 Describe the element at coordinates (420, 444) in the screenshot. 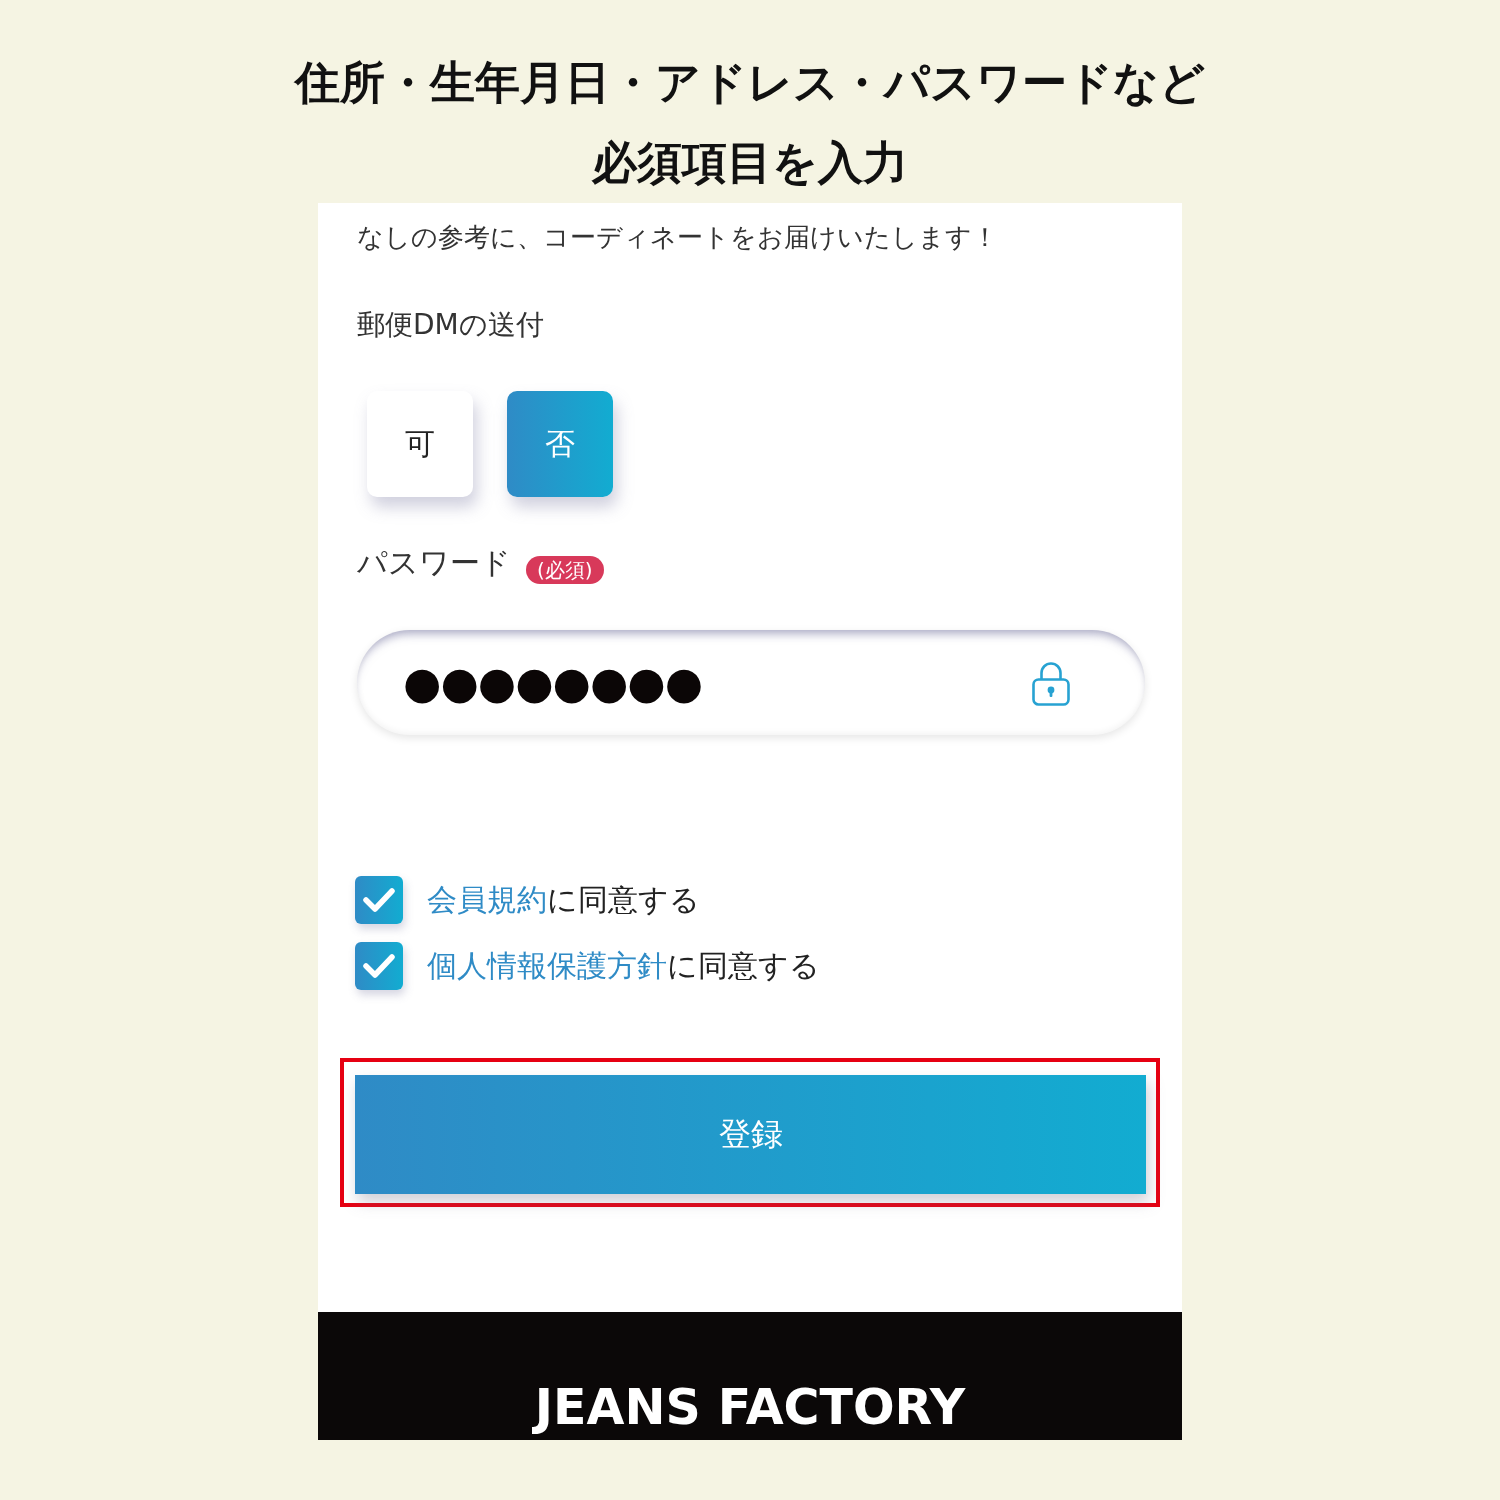

I see `option-button: 可` at that location.